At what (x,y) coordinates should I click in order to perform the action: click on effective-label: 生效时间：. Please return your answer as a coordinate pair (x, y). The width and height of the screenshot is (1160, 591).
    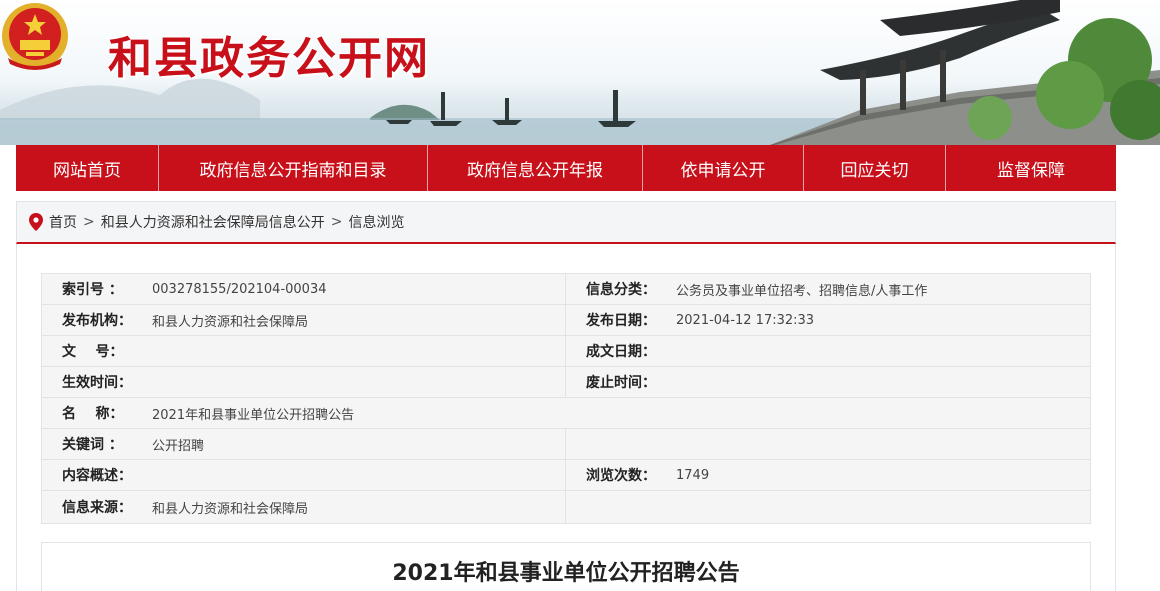
    Looking at the image, I should click on (97, 383).